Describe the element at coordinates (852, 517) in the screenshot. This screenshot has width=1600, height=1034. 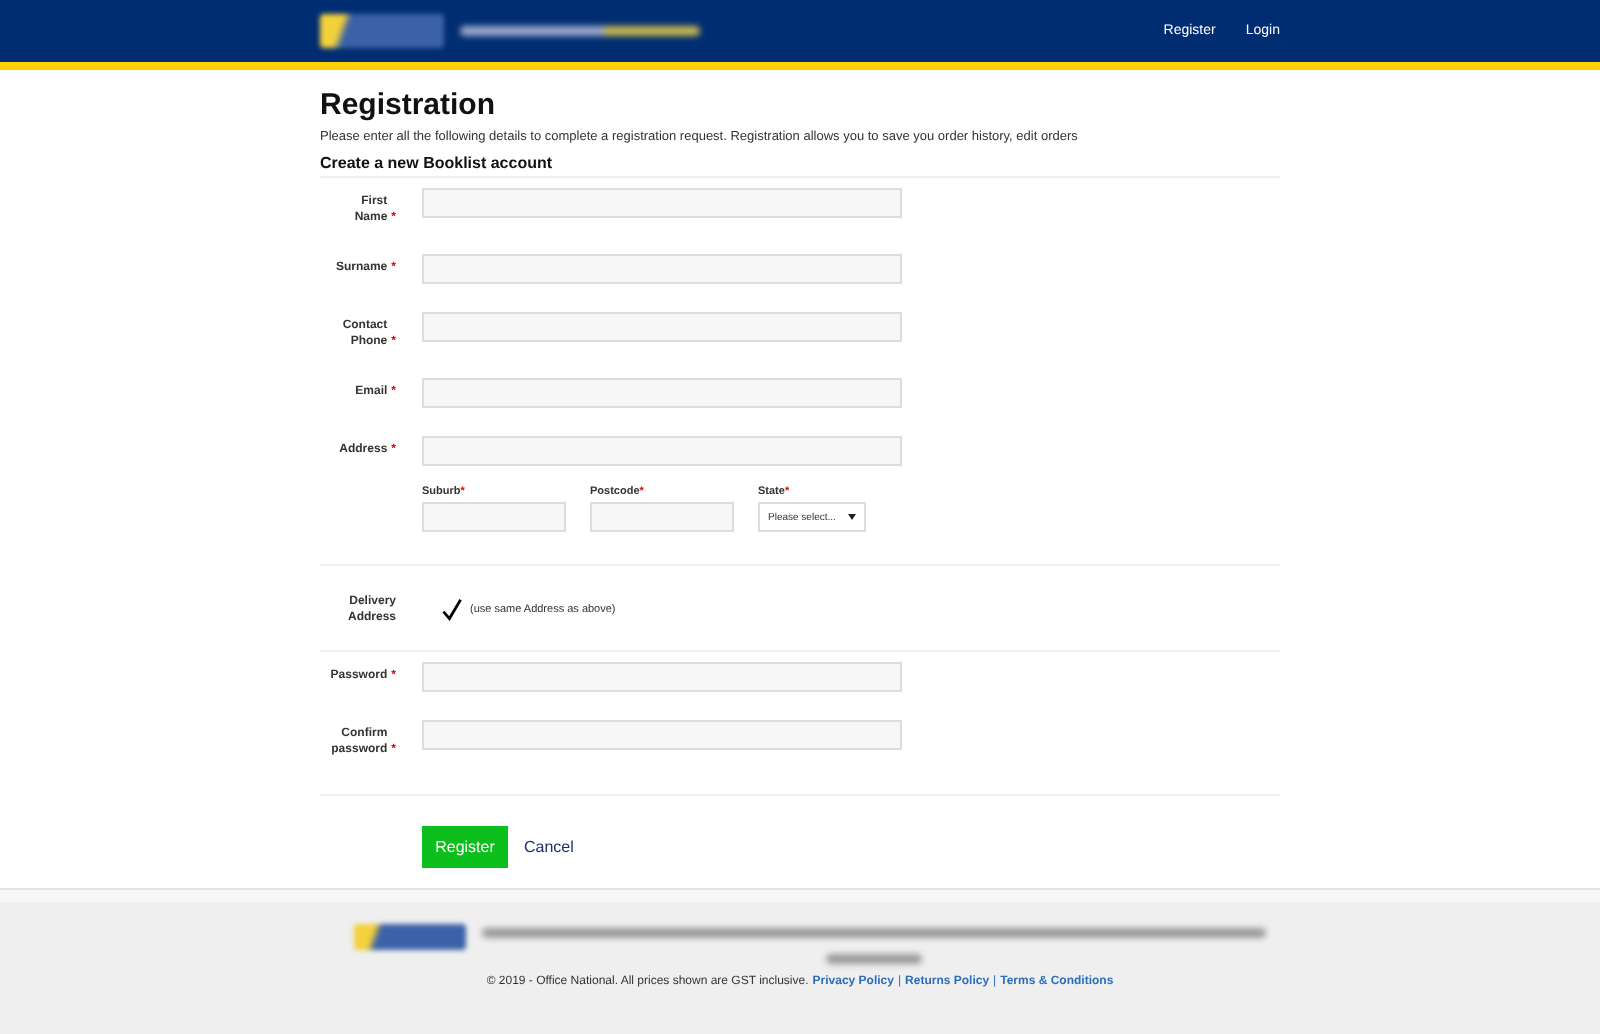
I see `caret-icon` at that location.